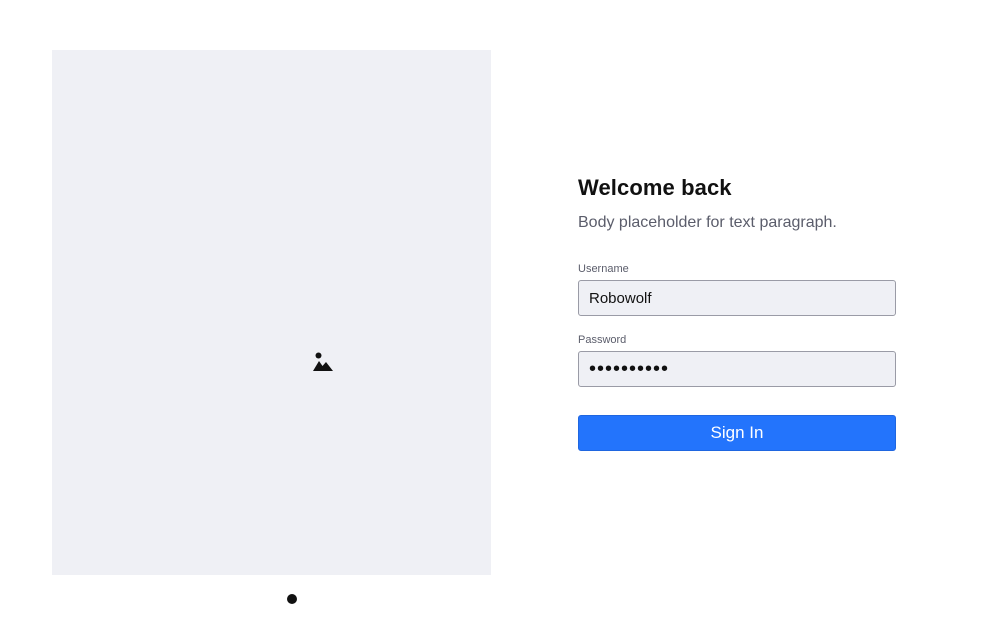 The width and height of the screenshot is (1000, 625). What do you see at coordinates (323, 362) in the screenshot?
I see `image-placeholder-icon` at bounding box center [323, 362].